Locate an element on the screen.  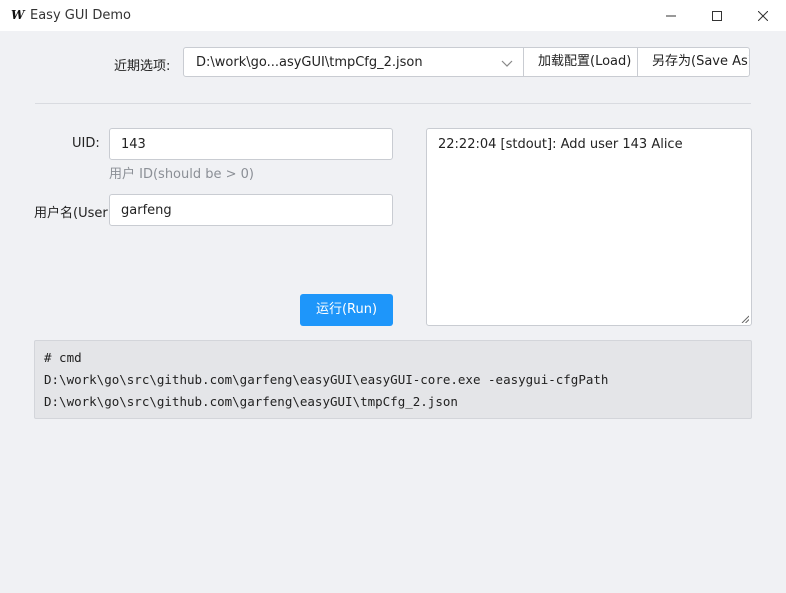
output-textarea: 22:22:04 [stdout]: Add user 143 Alice is located at coordinates (589, 227).